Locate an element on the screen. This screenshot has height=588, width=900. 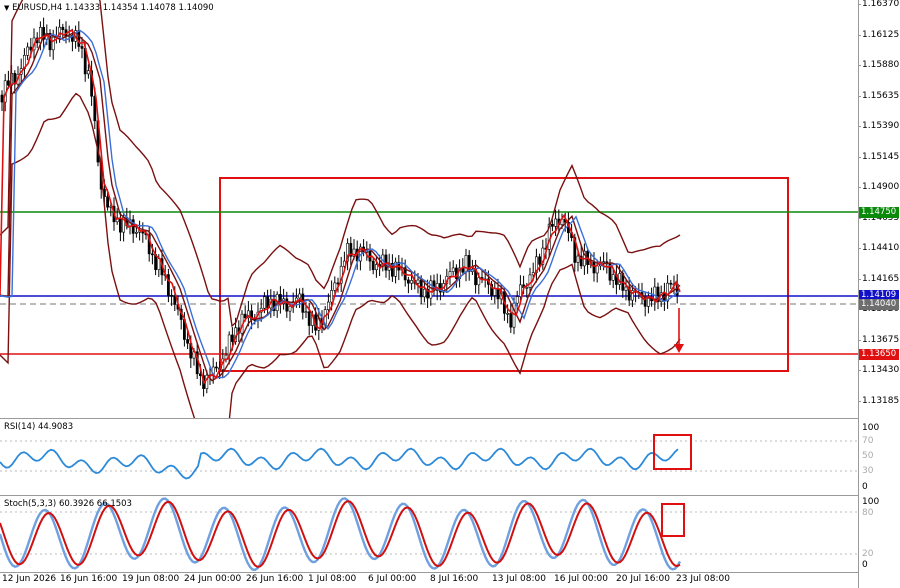
time-label: 16 Jul 00:00 is located at coordinates (581, 579).